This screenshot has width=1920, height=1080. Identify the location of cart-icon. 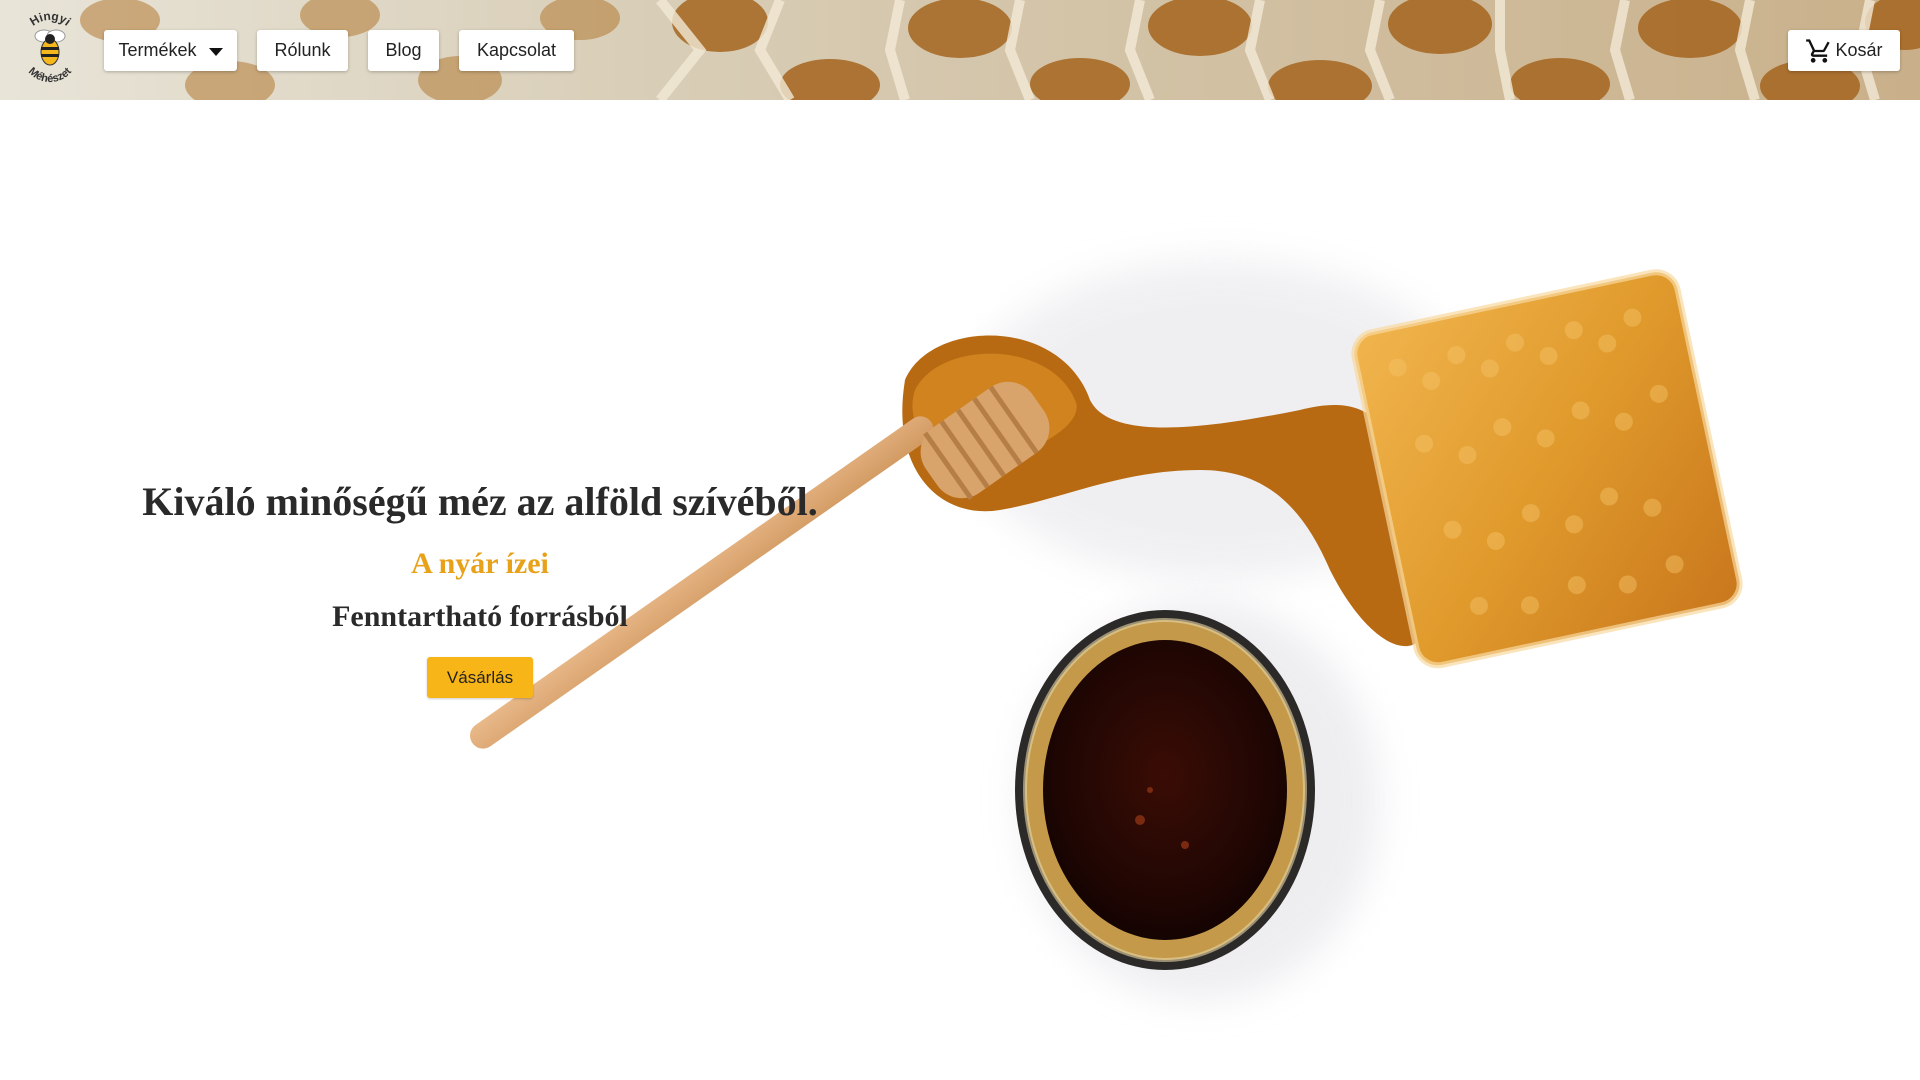
(1818, 50).